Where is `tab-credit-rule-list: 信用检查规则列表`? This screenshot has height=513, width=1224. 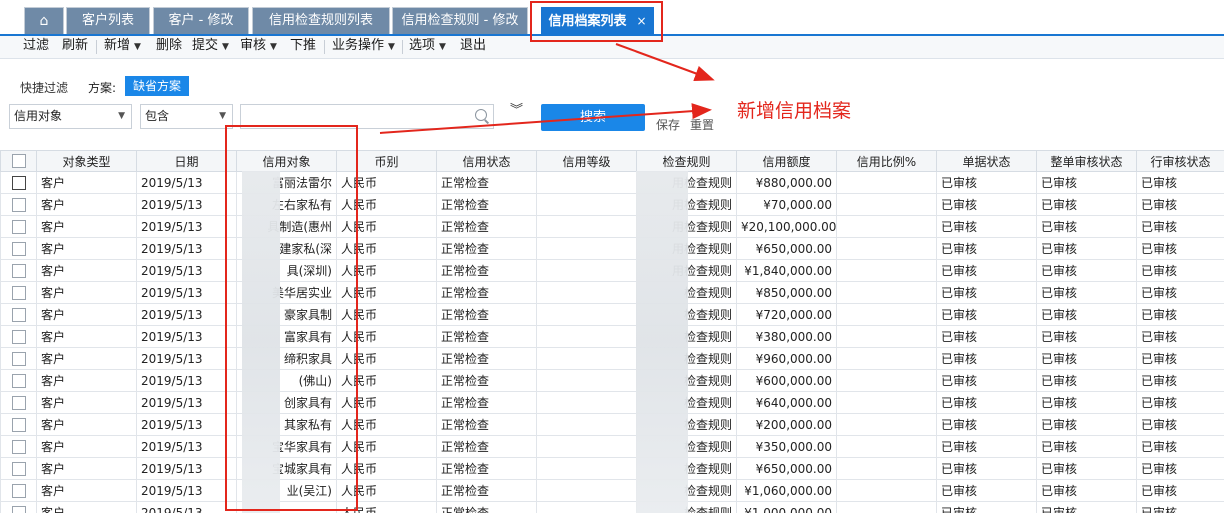
tab-credit-rule-list: 信用检查规则列表 is located at coordinates (321, 21).